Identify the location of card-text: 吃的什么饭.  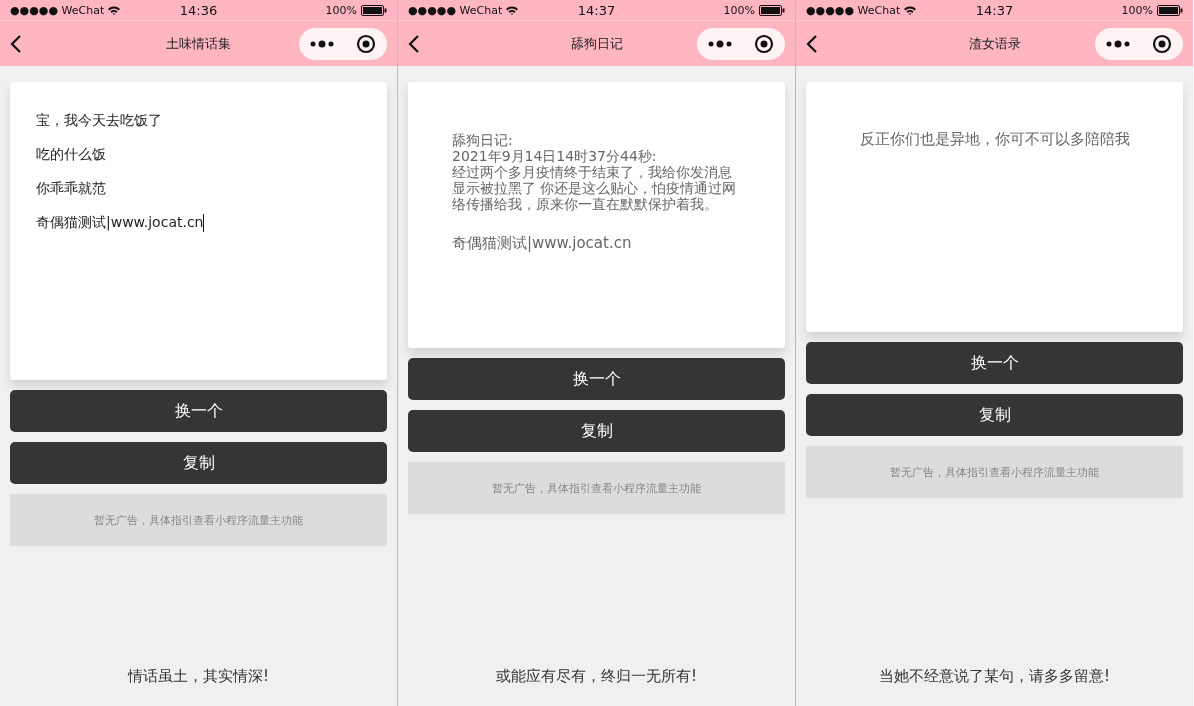
(71, 155).